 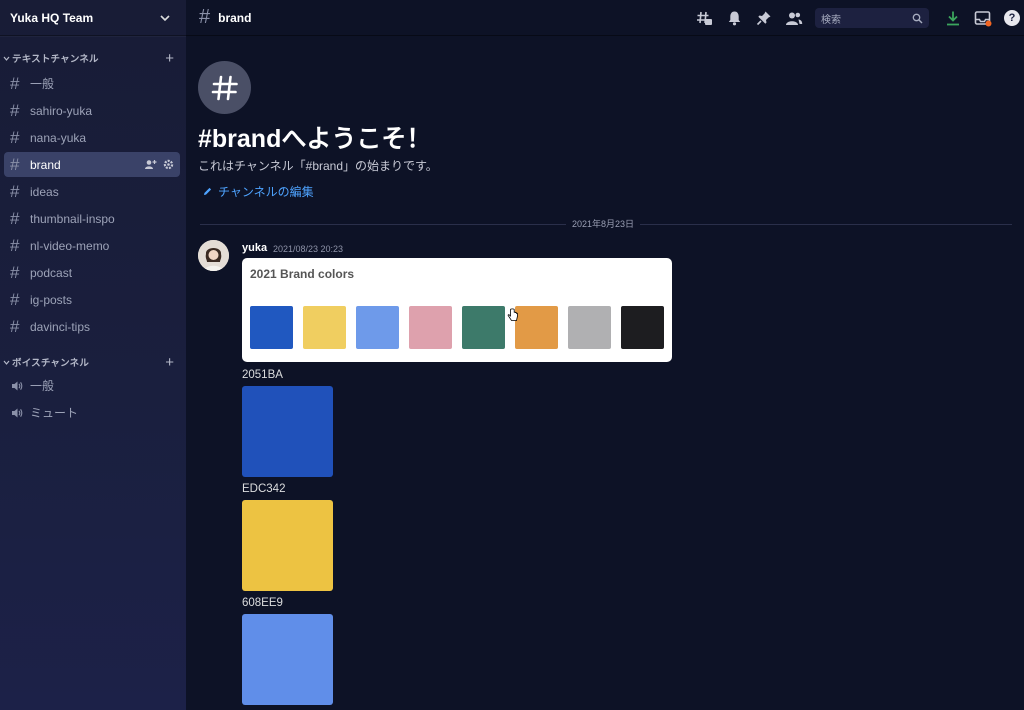 I want to click on server-header: Yuka HQ Team, so click(x=93, y=18).